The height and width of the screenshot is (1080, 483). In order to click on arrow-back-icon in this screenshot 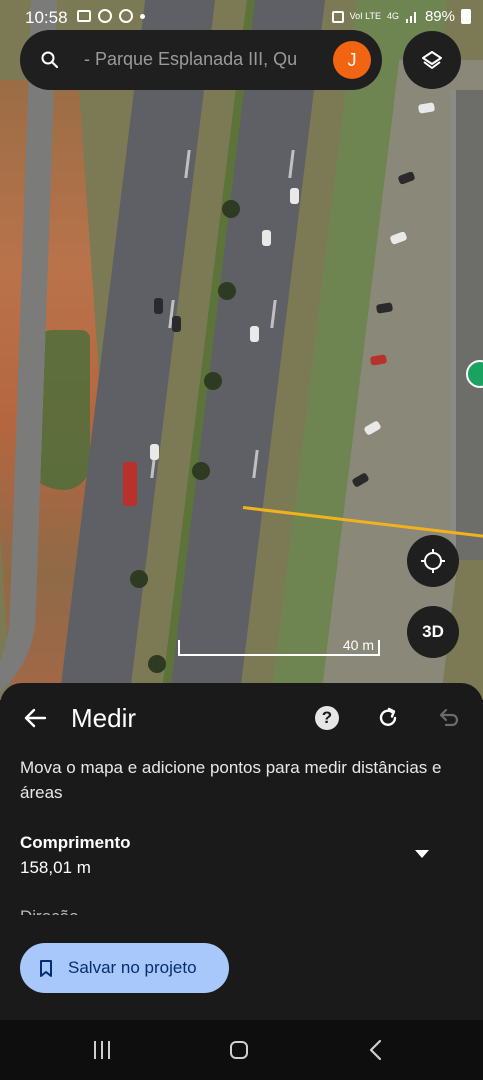, I will do `click(35, 718)`.